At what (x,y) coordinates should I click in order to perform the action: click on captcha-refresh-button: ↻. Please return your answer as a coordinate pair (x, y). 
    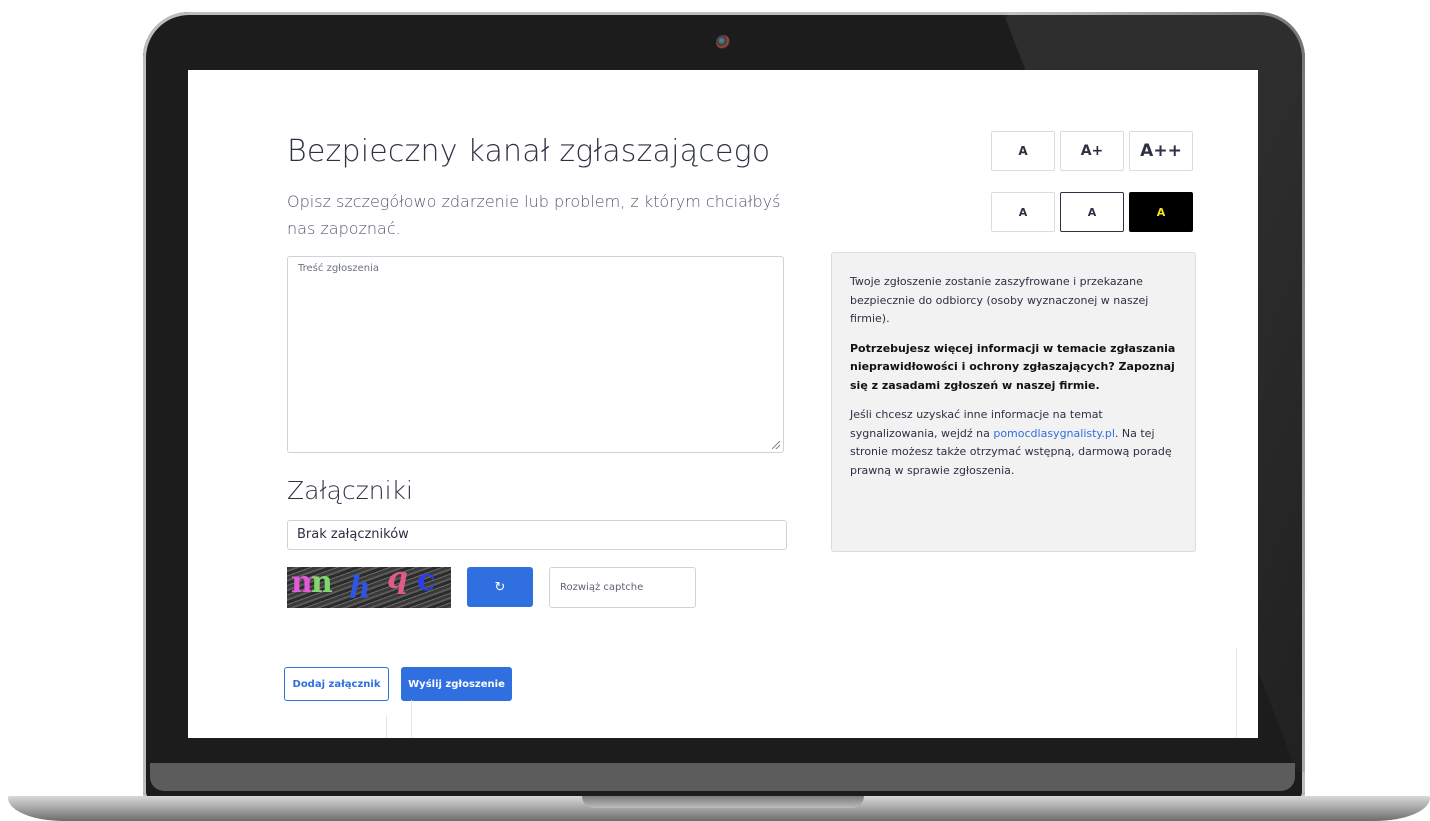
    Looking at the image, I should click on (500, 587).